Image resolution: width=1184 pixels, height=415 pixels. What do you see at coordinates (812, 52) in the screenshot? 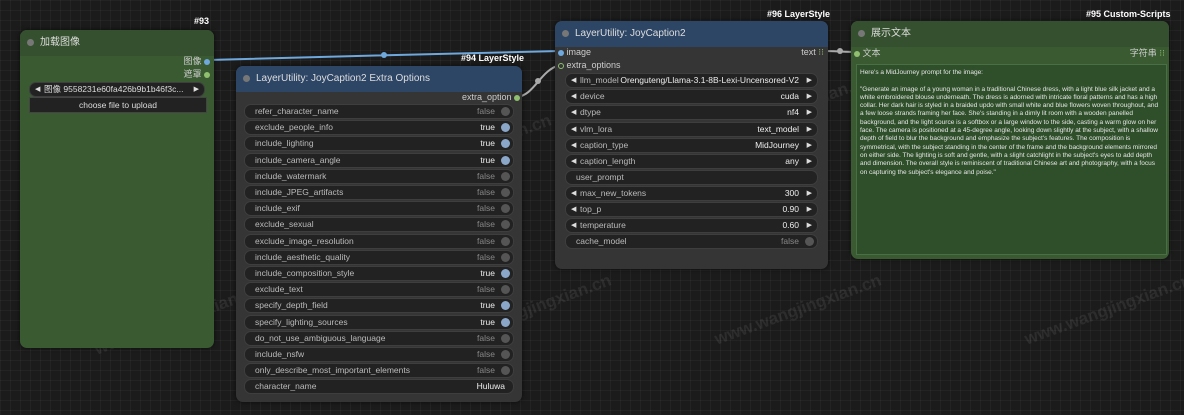
I see `output-text: text ⁝⁝` at bounding box center [812, 52].